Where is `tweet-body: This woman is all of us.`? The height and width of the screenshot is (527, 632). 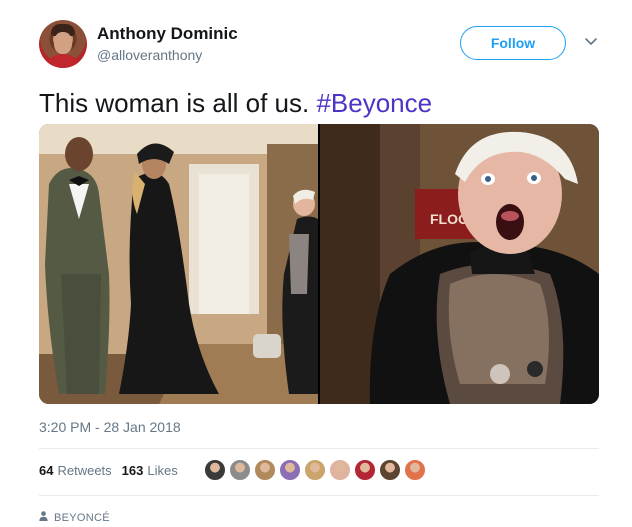 tweet-body: This woman is all of us. is located at coordinates (174, 103).